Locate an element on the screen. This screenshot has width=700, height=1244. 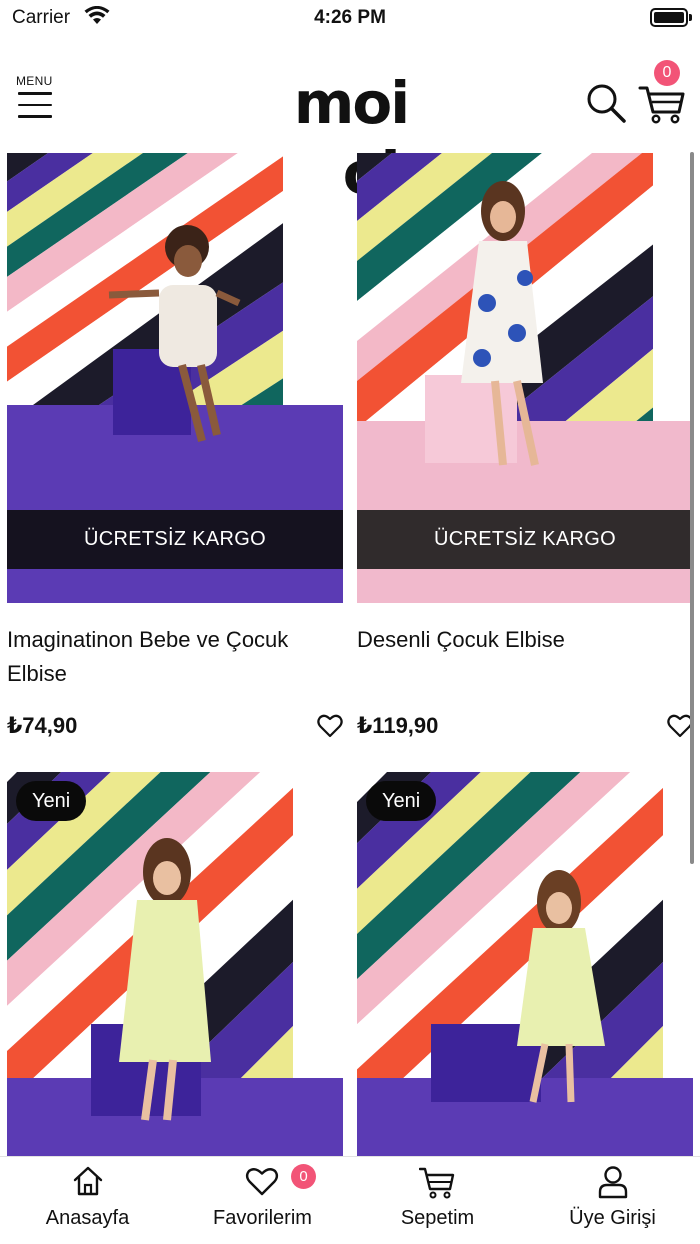
tab-label: Sepetim is located at coordinates (437, 1218).